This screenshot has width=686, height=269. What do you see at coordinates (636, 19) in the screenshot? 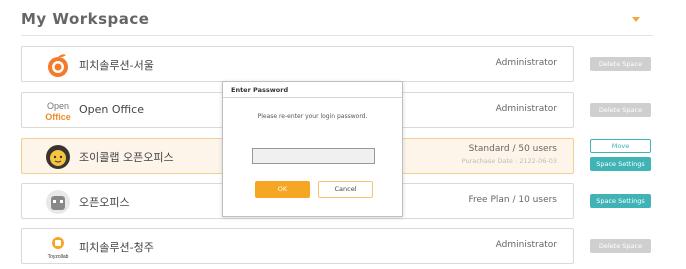
I see `collapse-caret-icon` at bounding box center [636, 19].